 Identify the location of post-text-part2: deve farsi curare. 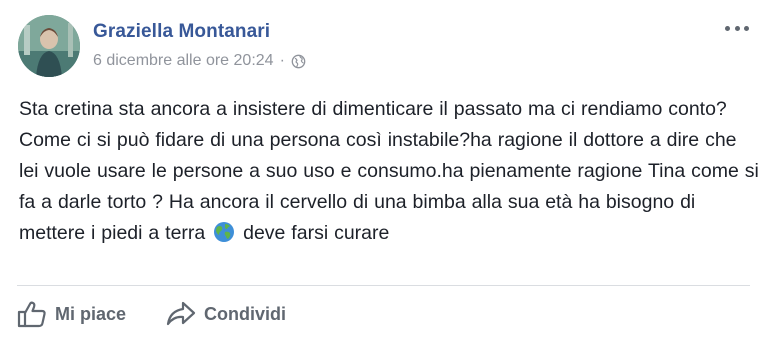
(316, 233).